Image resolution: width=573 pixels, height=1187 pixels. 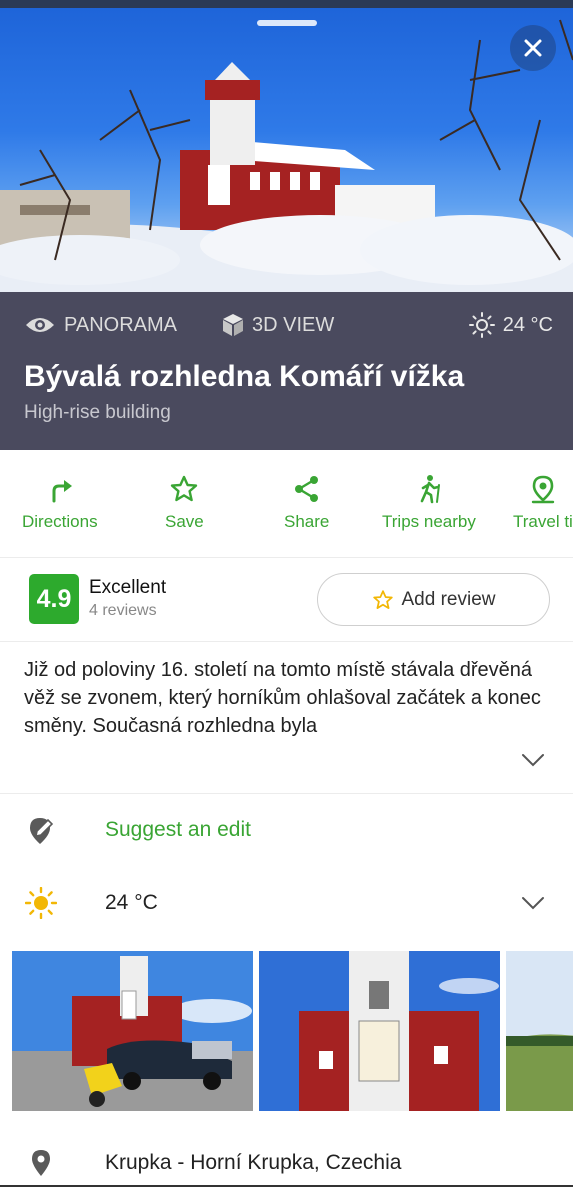 I want to click on header-temperature: 24 °C, so click(x=527, y=324).